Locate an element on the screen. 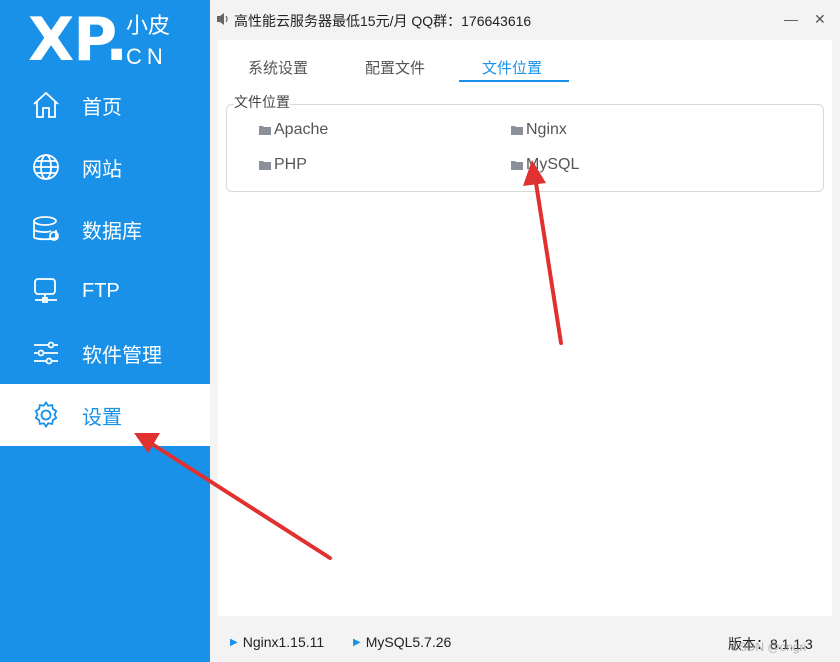  minimize-button: — is located at coordinates (791, 19).